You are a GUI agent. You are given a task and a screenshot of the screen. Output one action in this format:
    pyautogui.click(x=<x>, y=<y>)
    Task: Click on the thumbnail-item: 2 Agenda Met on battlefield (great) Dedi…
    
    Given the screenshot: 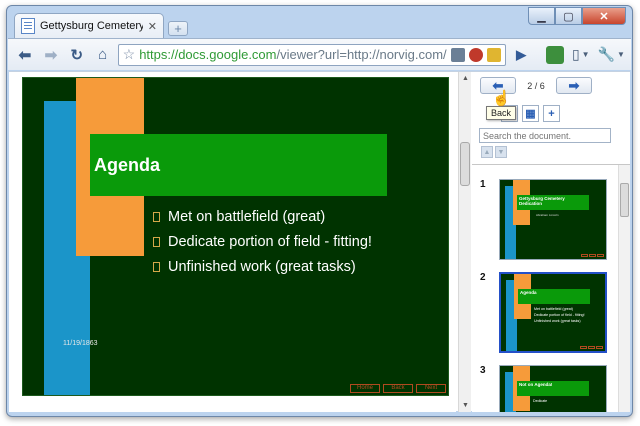 What is the action you would take?
    pyautogui.click(x=545, y=305)
    